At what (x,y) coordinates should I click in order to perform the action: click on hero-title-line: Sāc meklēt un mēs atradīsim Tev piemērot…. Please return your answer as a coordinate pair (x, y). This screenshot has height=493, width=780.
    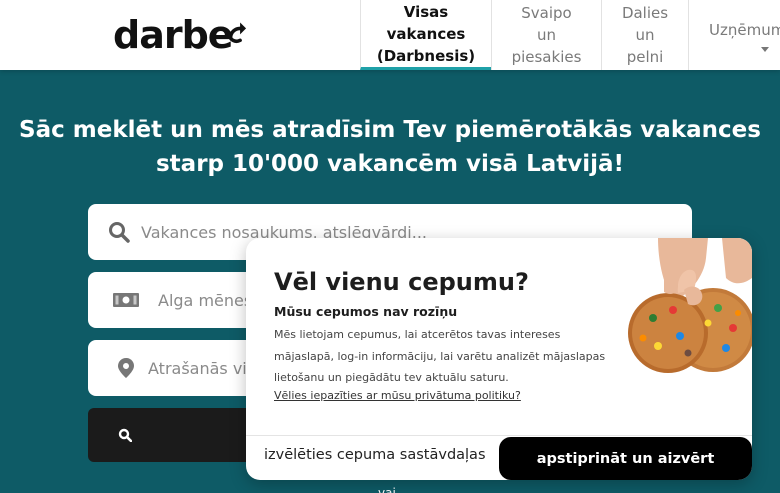
    Looking at the image, I should click on (390, 130).